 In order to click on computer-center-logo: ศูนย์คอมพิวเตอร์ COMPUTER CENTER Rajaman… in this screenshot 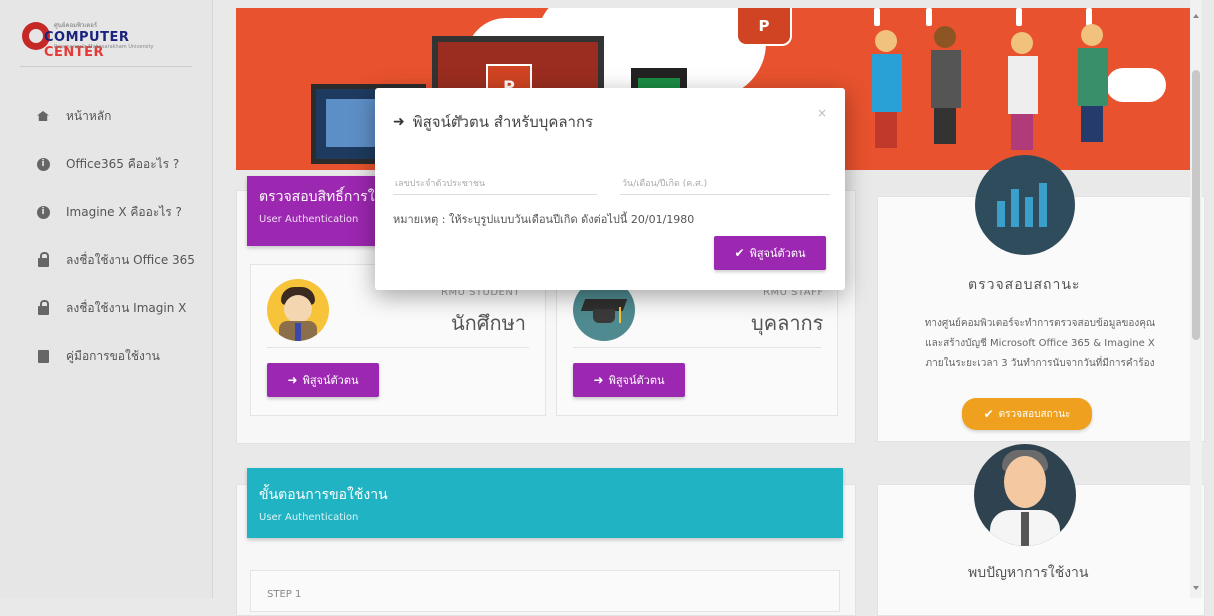, I will do `click(92, 41)`.